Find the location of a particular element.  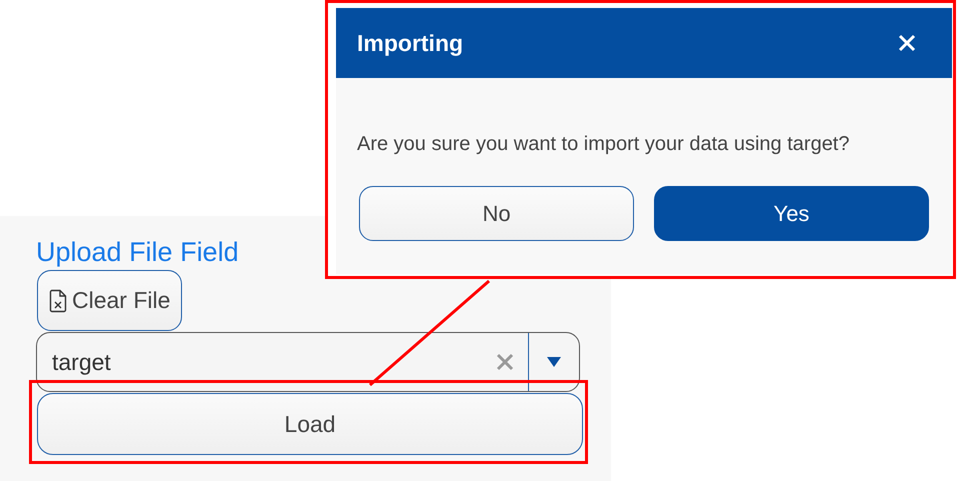

confirm-button: Yes is located at coordinates (791, 213).